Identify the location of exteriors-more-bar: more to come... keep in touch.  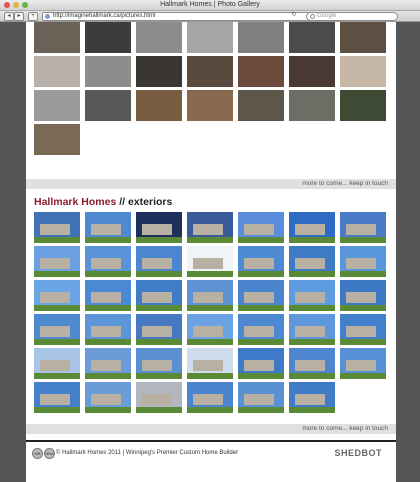
(211, 429).